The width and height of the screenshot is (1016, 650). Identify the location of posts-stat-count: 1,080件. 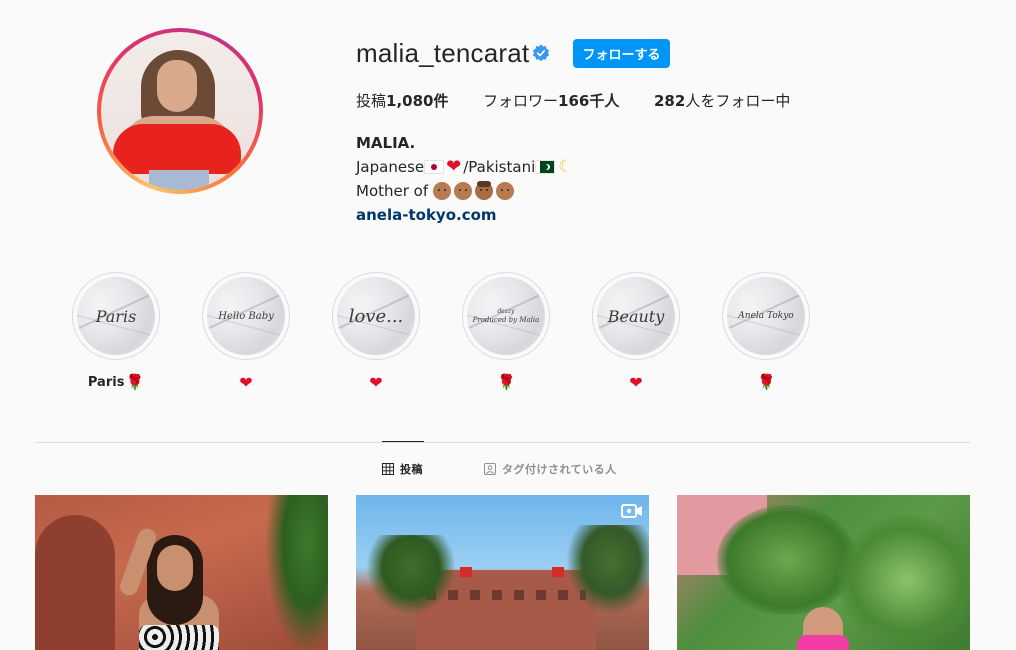
(417, 101).